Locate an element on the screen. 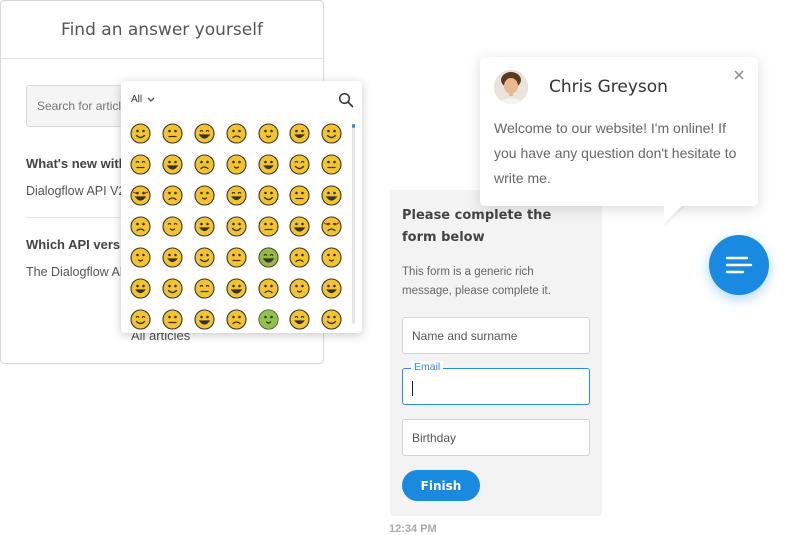 This screenshot has width=808, height=535. chat-launcher-button is located at coordinates (739, 265).